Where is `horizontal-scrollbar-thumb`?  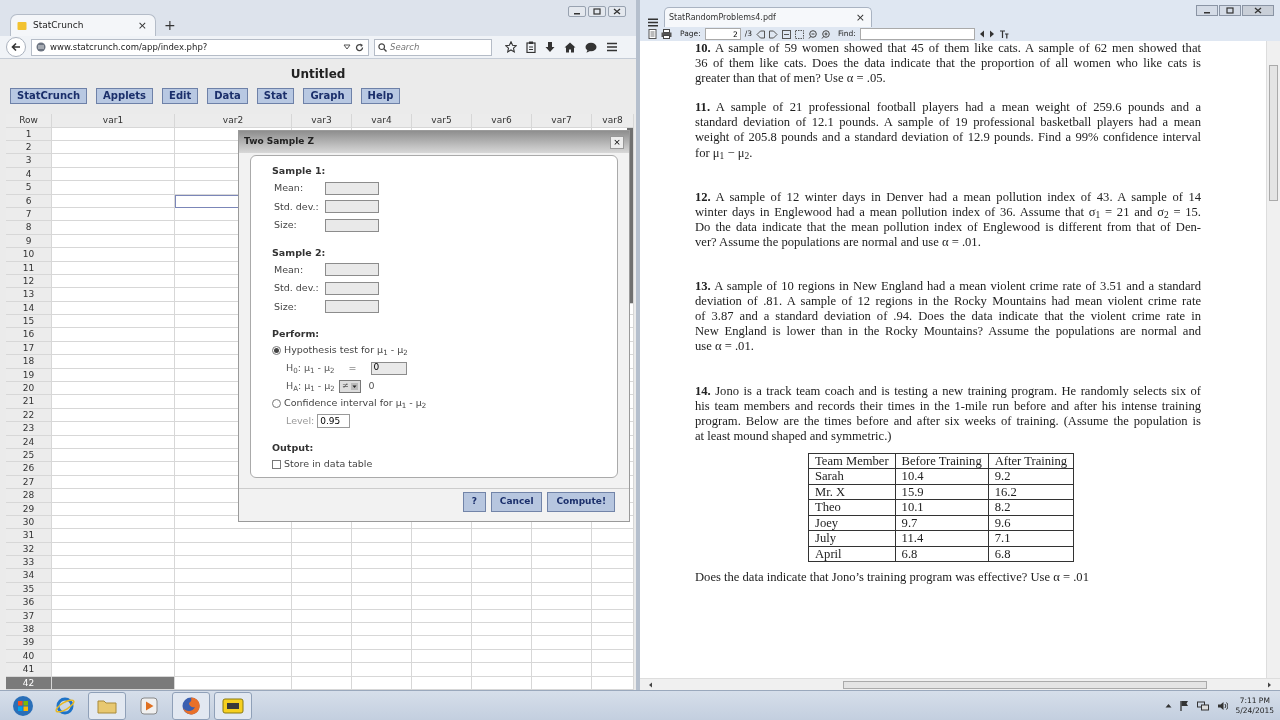 horizontal-scrollbar-thumb is located at coordinates (1025, 684).